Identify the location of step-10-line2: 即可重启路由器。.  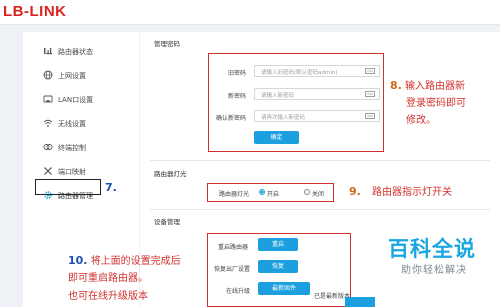
(108, 278).